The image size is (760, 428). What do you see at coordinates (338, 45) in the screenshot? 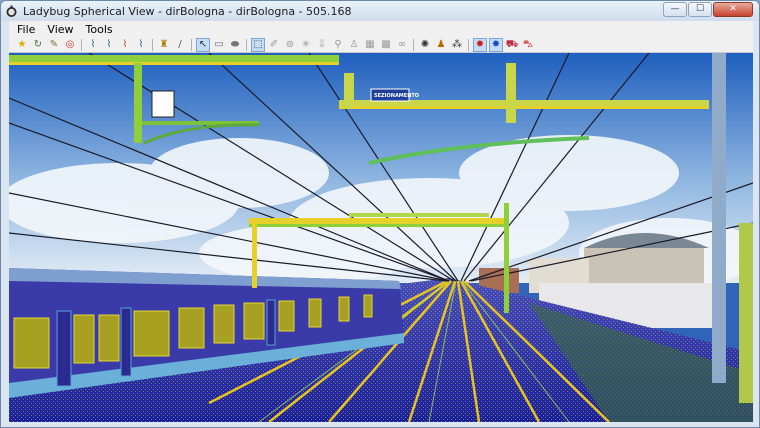
I see `pin-icon: ⚲` at bounding box center [338, 45].